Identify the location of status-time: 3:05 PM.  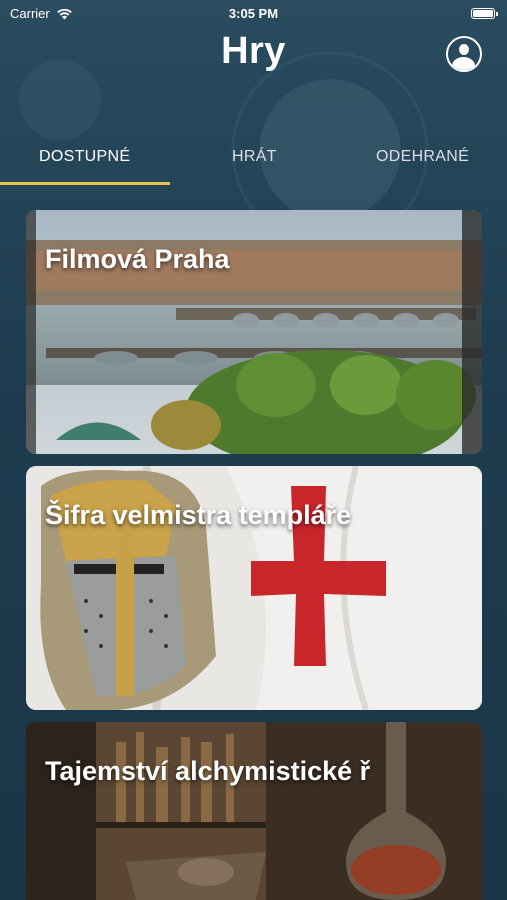
(253, 13).